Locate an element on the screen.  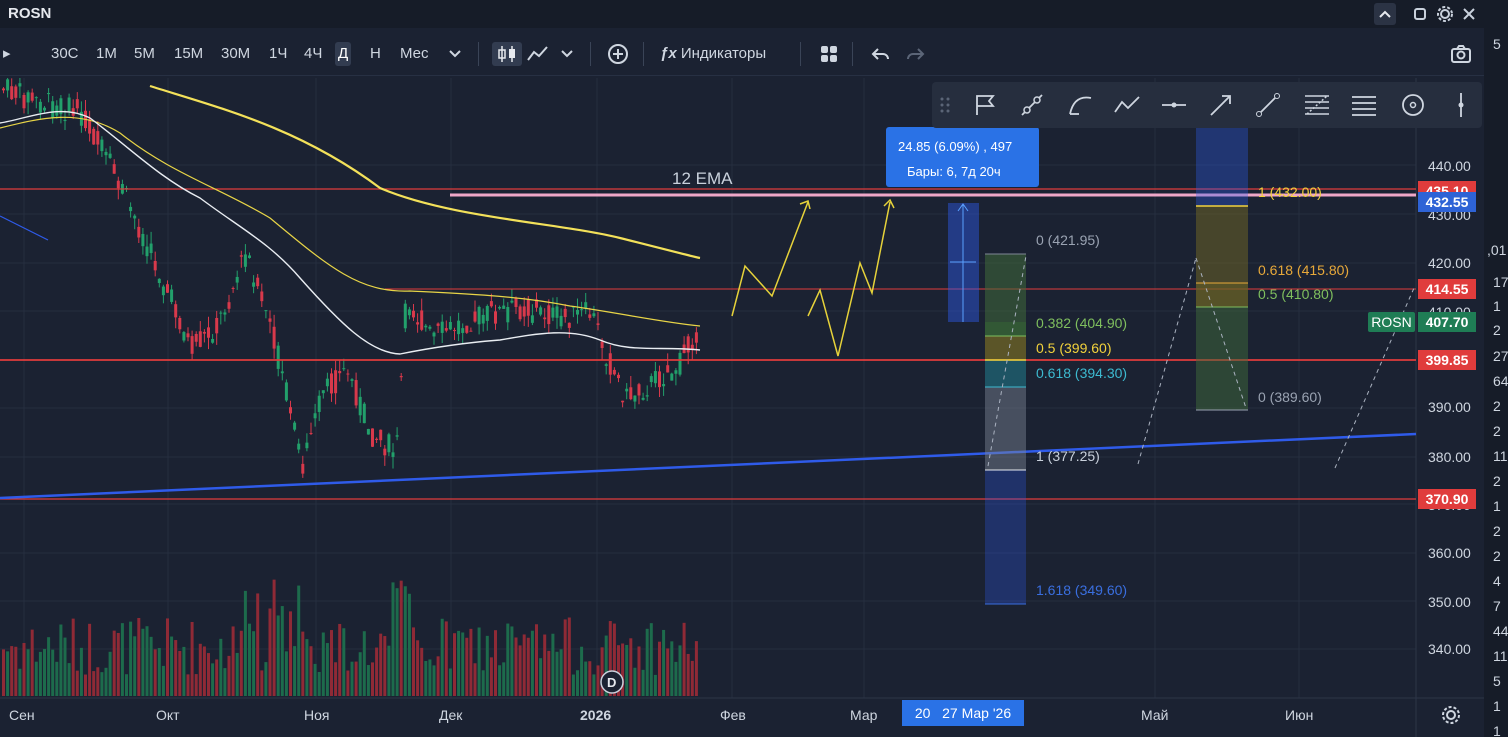
time-label: Дек is located at coordinates (451, 715).